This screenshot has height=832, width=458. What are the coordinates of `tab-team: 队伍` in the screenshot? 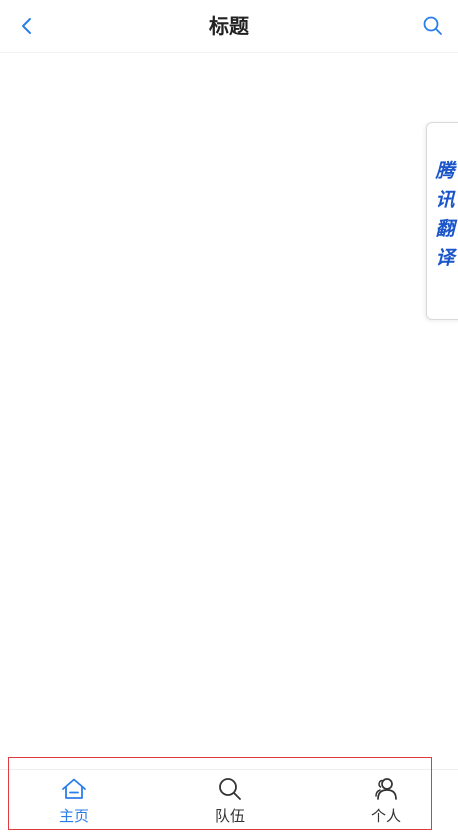 It's located at (230, 802).